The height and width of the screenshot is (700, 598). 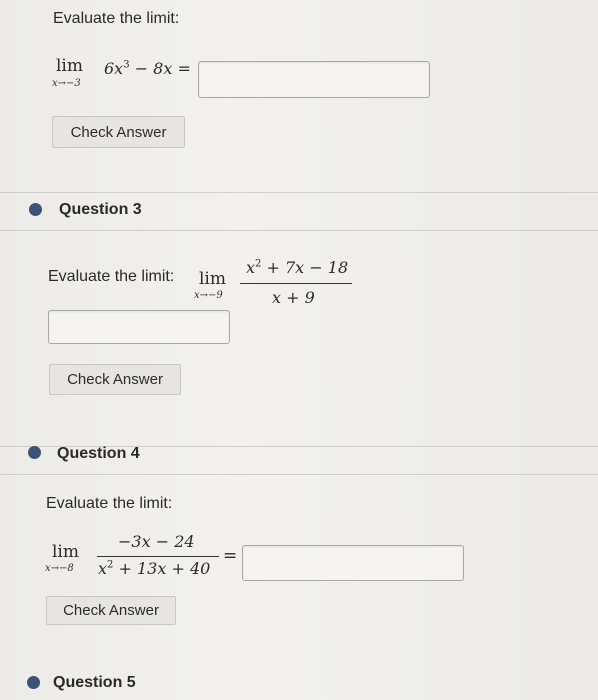 I want to click on q3-lim-sub: x→−9, so click(x=208, y=295).